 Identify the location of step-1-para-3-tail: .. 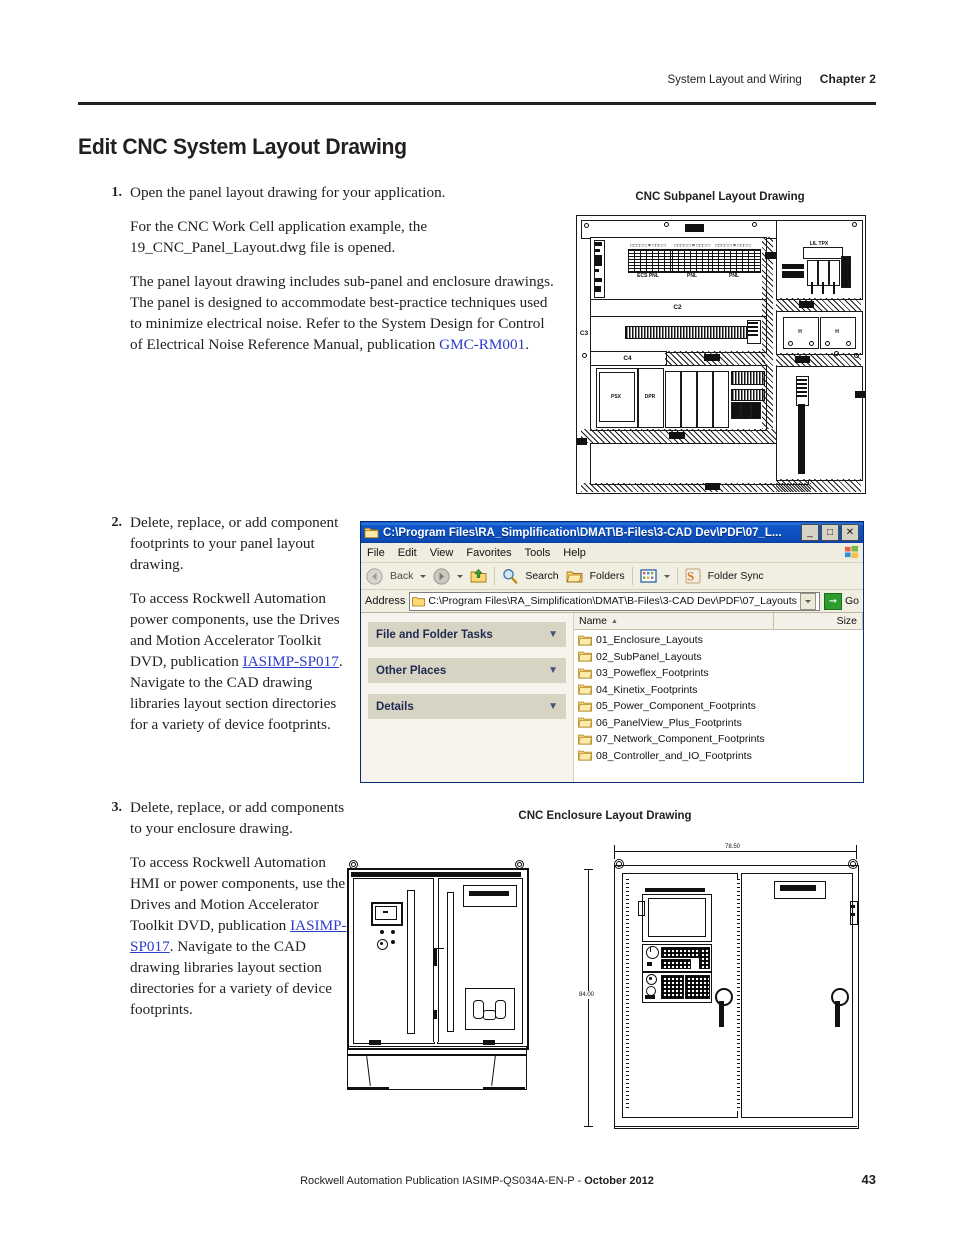
(527, 344).